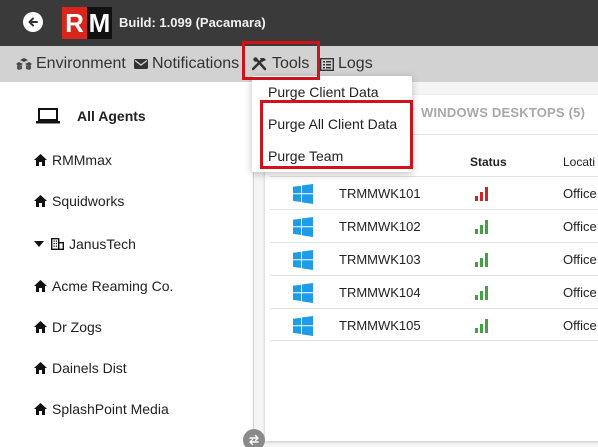  I want to click on device-name: TRMMWK102, so click(380, 226).